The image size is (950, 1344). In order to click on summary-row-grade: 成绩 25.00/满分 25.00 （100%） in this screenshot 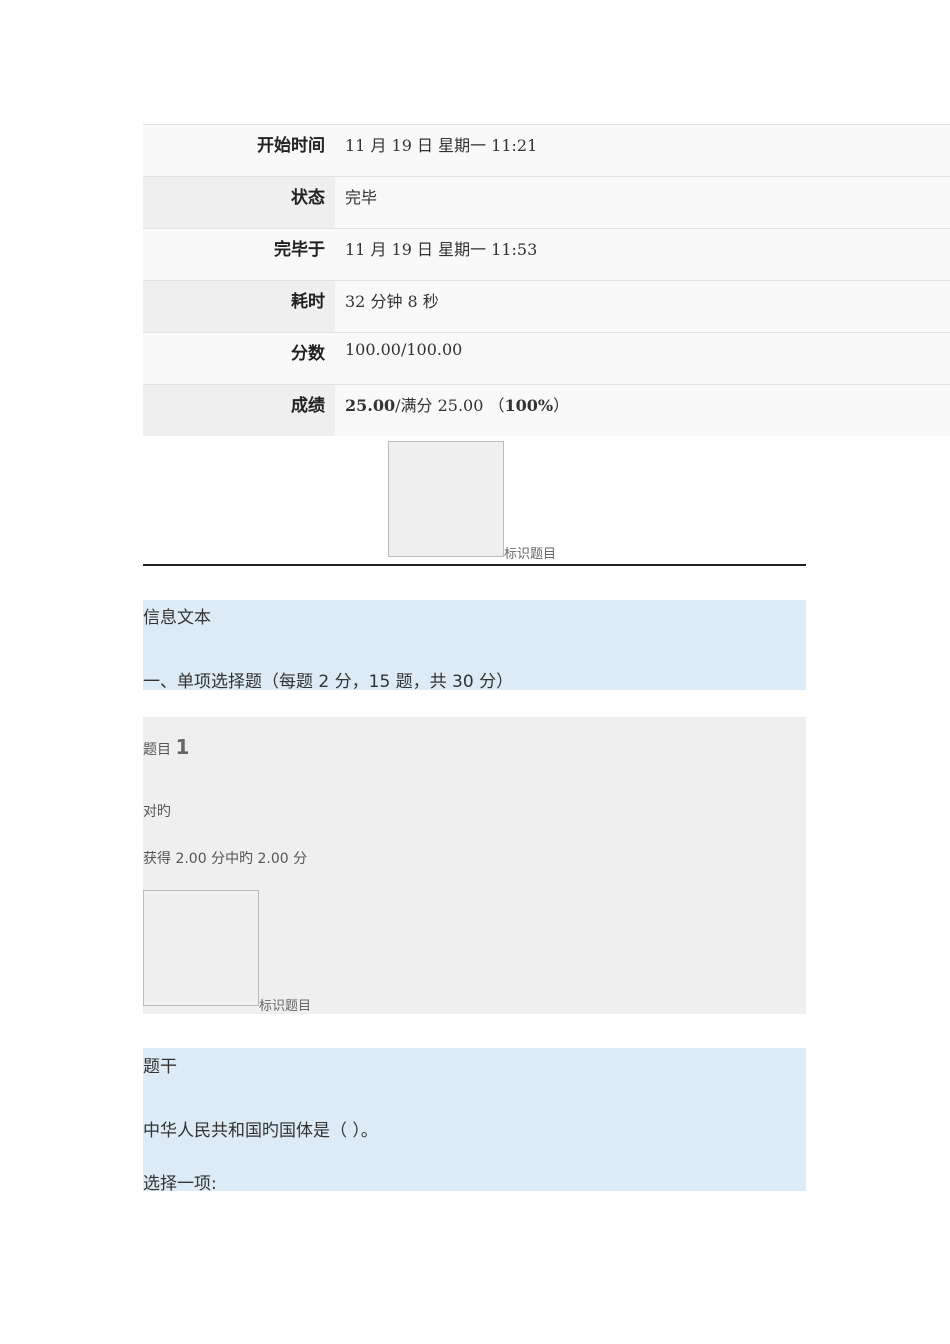, I will do `click(546, 410)`.